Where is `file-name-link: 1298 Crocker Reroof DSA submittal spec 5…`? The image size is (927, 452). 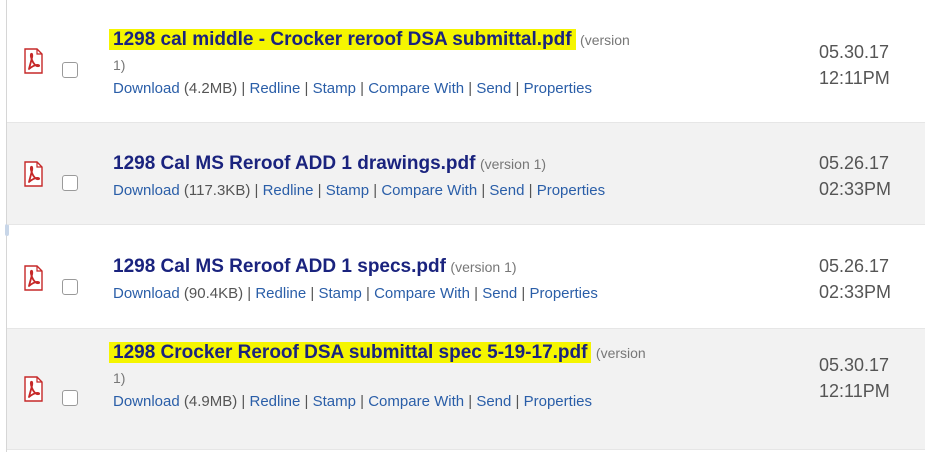 file-name-link: 1298 Crocker Reroof DSA submittal spec 5… is located at coordinates (350, 352).